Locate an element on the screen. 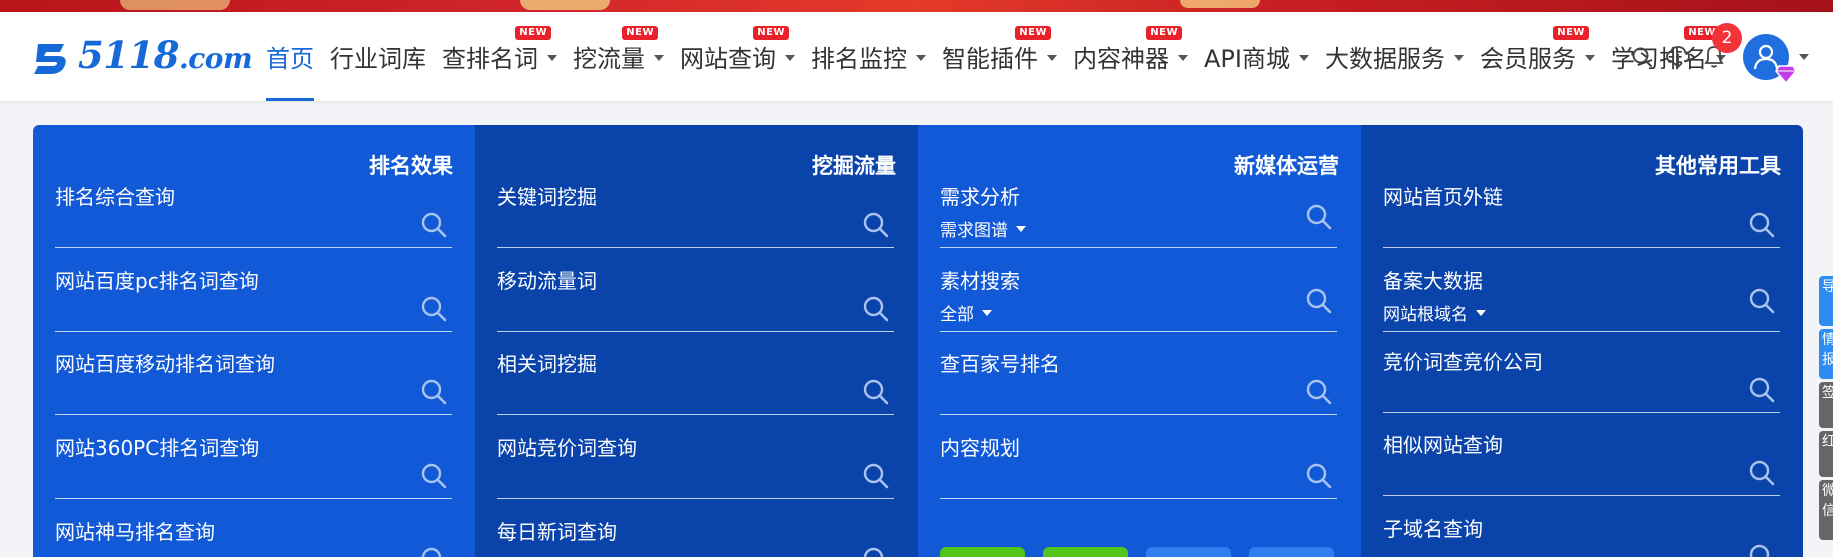  tool-name: 网站百度pc排名词查询 is located at coordinates (157, 281).